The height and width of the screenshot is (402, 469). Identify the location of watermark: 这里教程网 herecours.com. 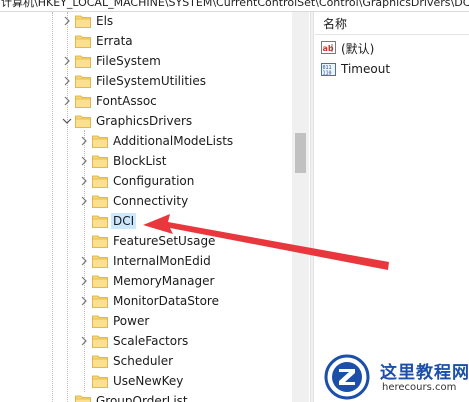
(395, 377).